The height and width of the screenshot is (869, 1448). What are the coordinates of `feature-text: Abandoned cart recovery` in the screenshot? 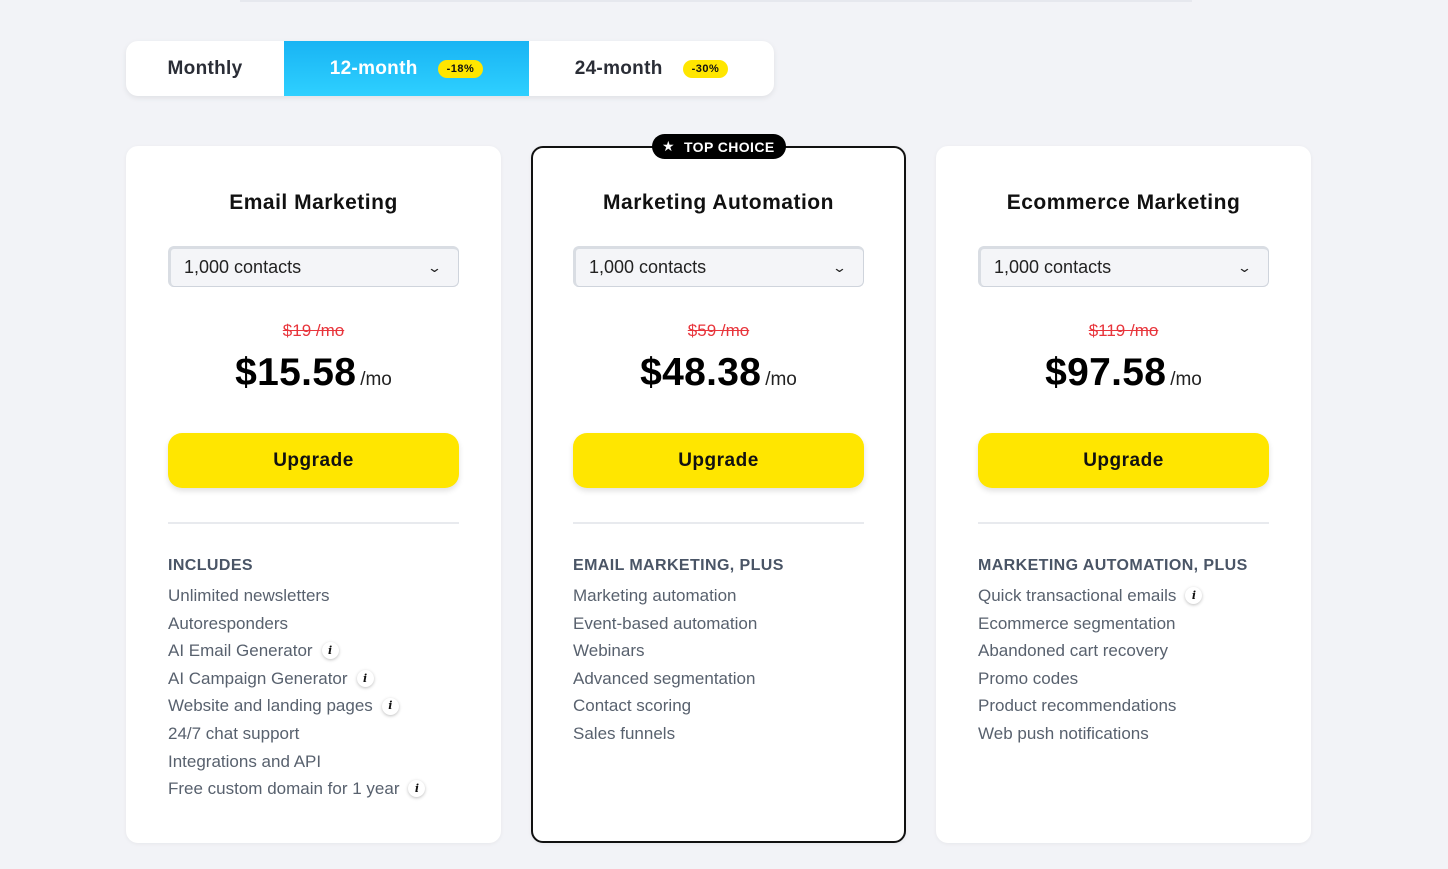 It's located at (1073, 651).